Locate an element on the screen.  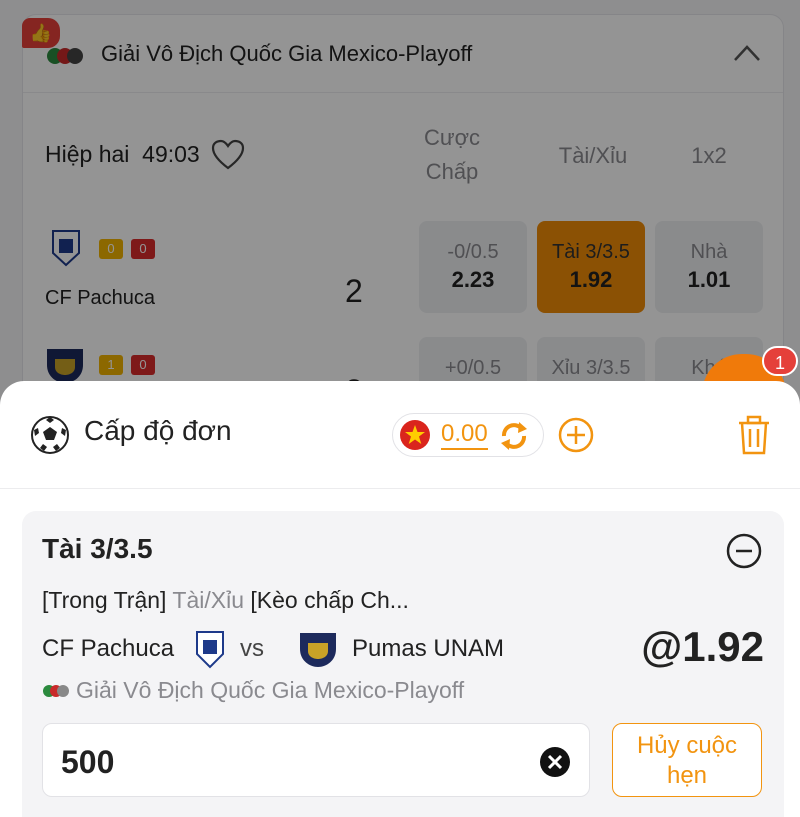
clear-input-icon is located at coordinates (555, 762).